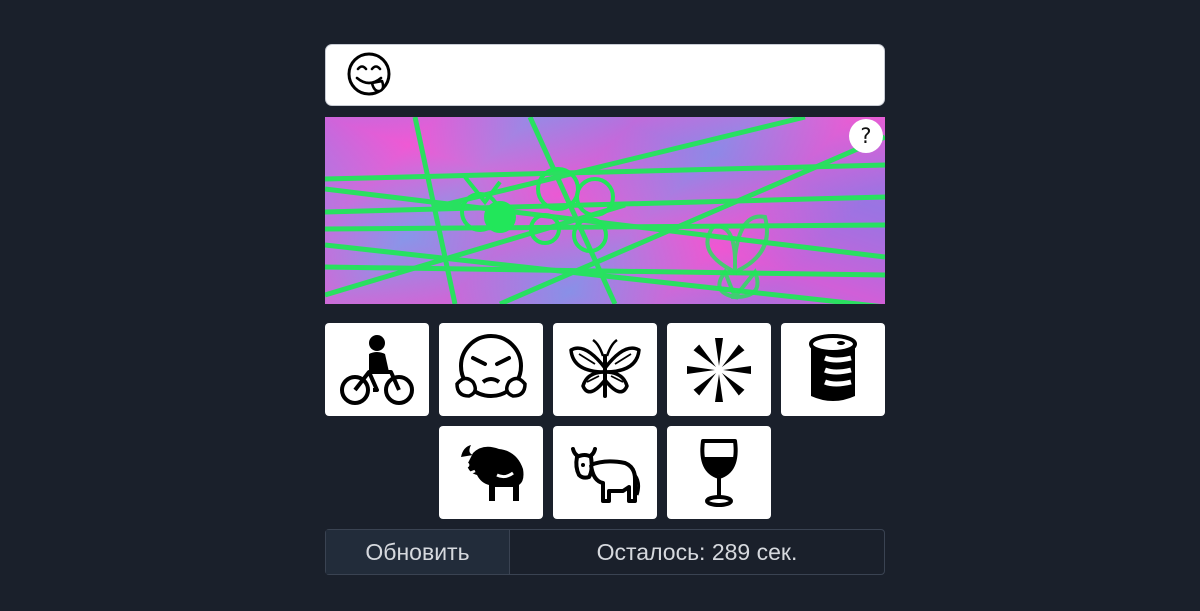  What do you see at coordinates (866, 136) in the screenshot?
I see `help-button: ?` at bounding box center [866, 136].